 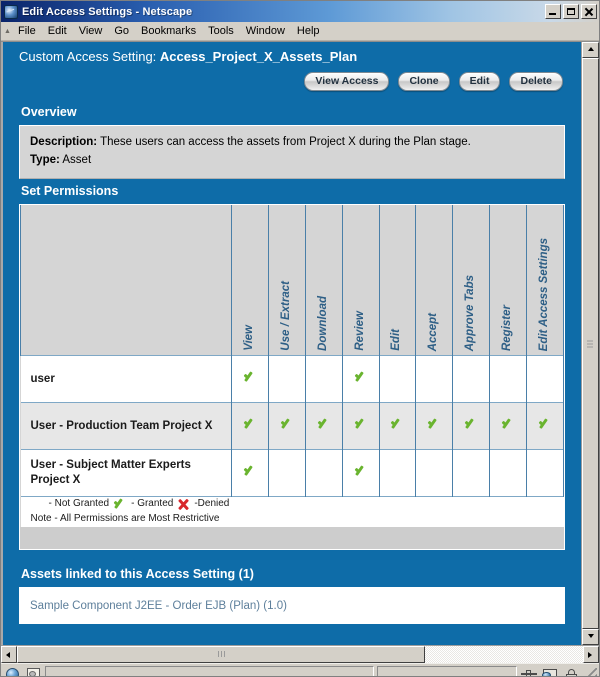 What do you see at coordinates (292, 86) in the screenshot?
I see `action-button-row: View Access Clone Edit Delete` at bounding box center [292, 86].